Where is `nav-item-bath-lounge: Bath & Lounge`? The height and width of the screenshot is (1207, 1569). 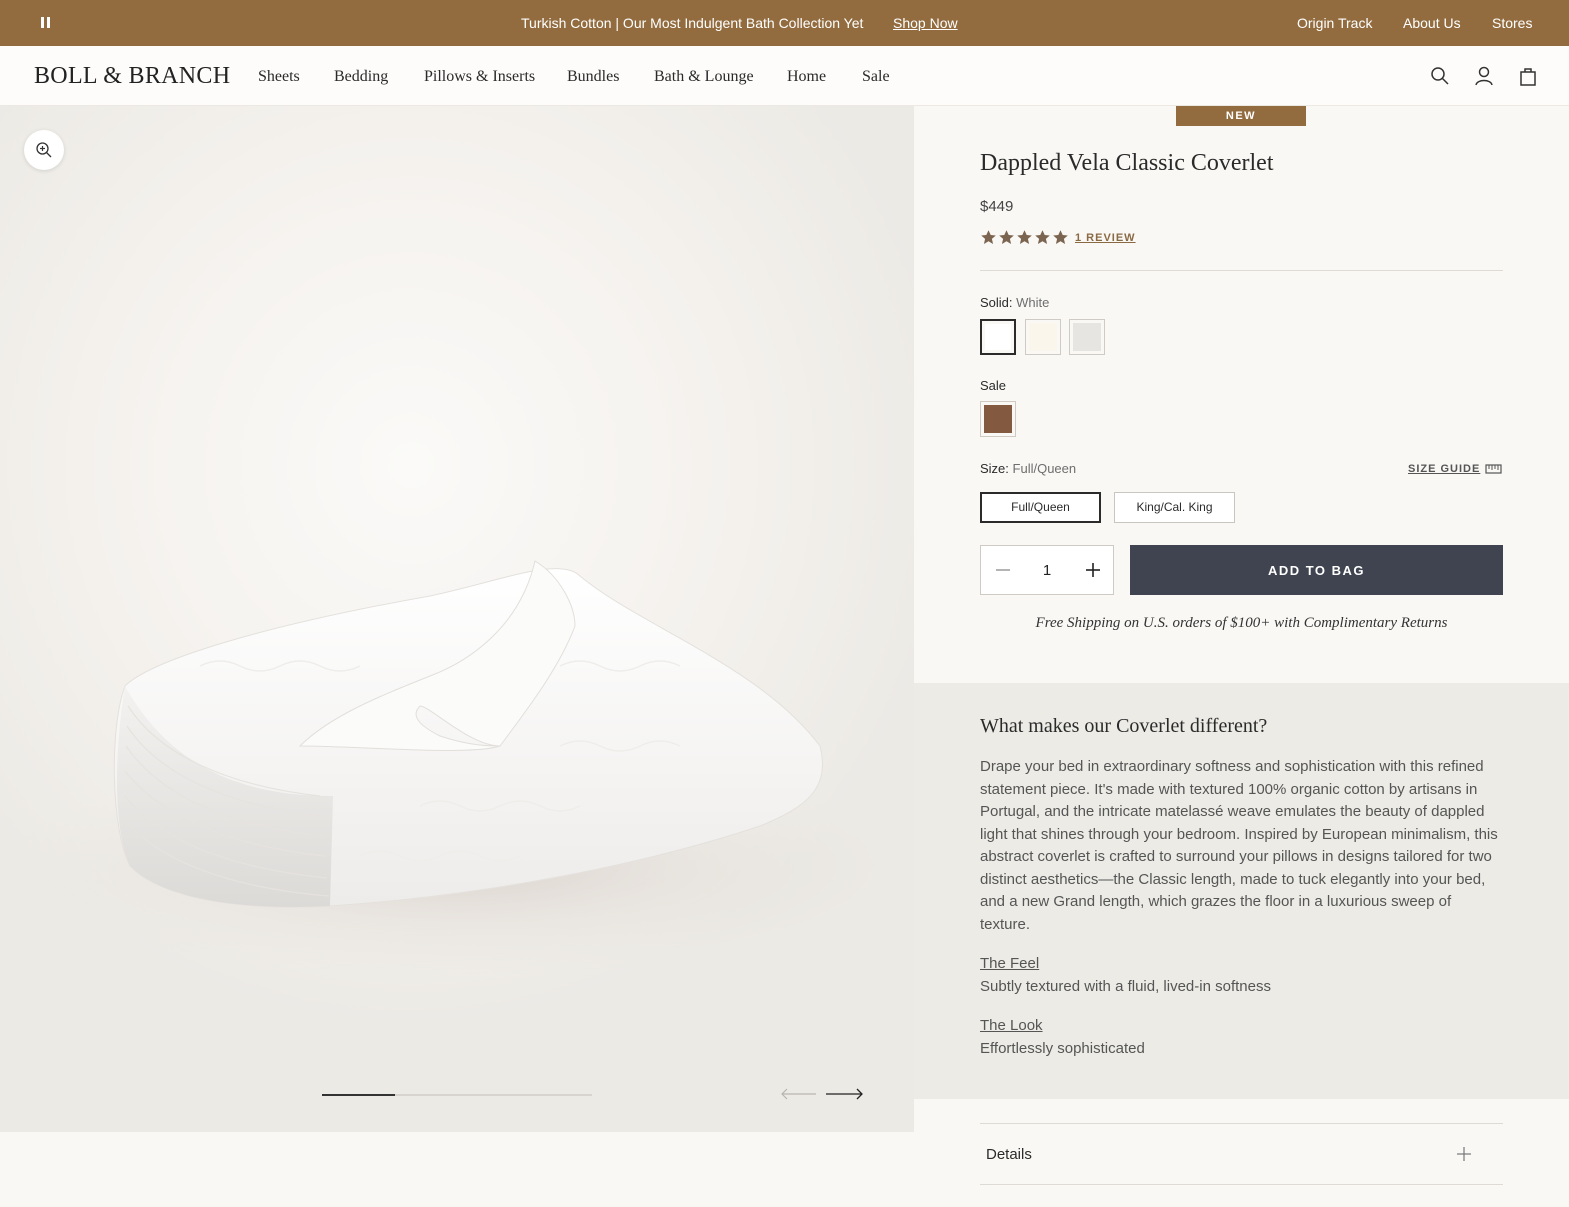
nav-item-bath-lounge: Bath & Lounge is located at coordinates (704, 77).